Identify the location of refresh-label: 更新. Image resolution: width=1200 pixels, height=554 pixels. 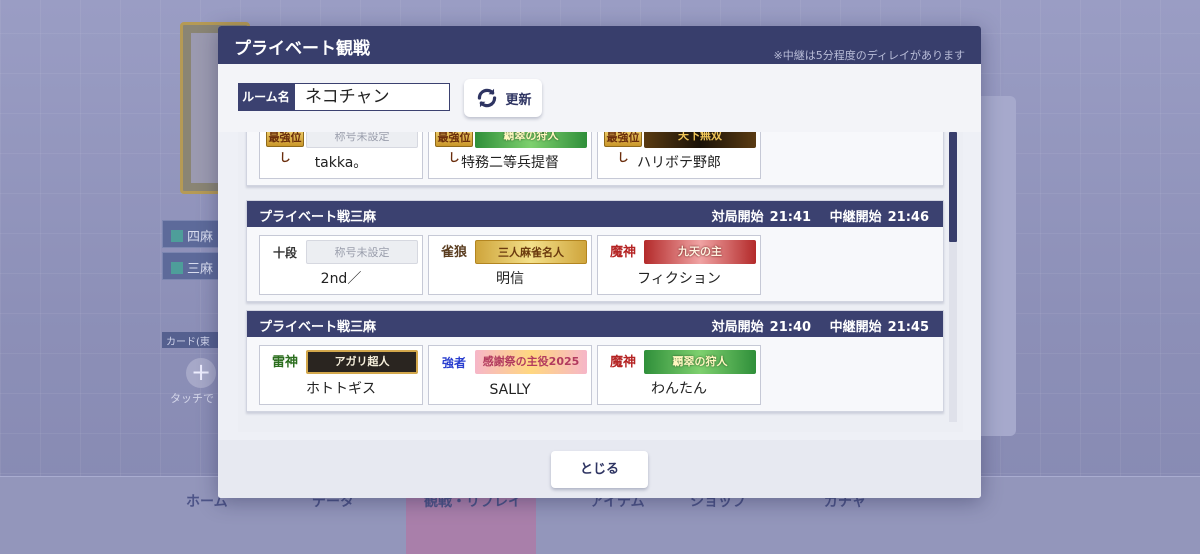
(518, 100).